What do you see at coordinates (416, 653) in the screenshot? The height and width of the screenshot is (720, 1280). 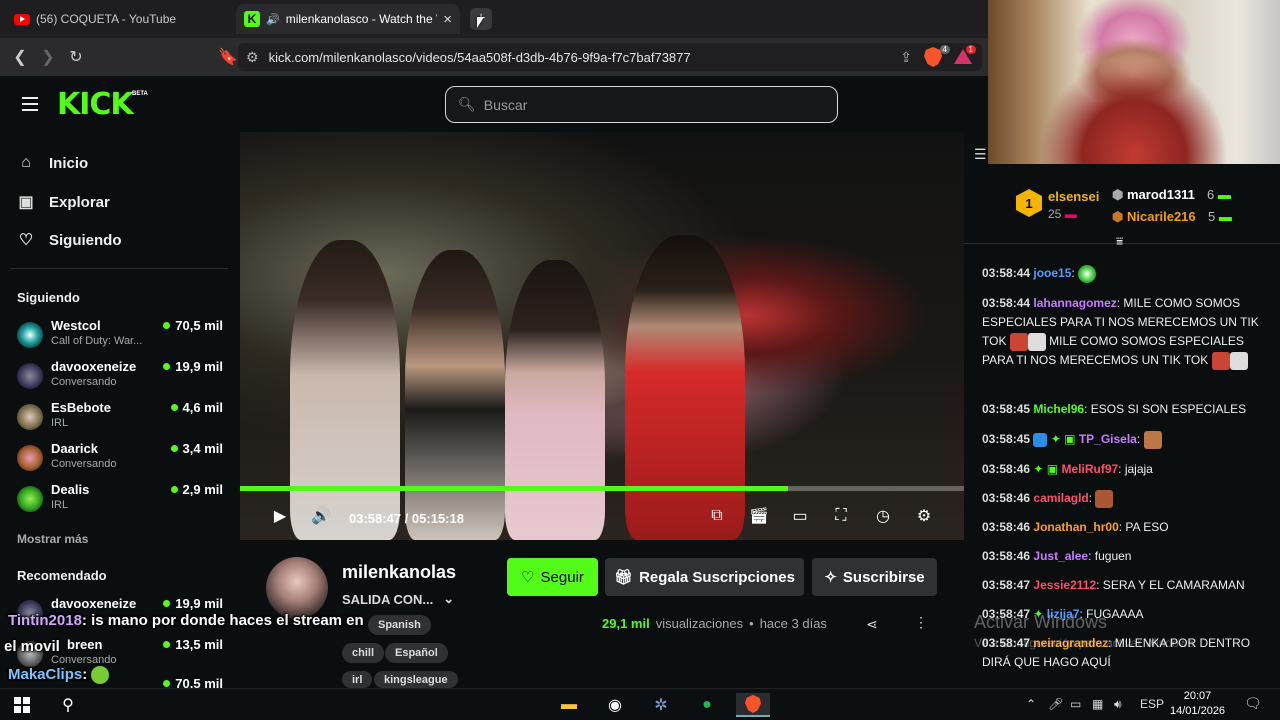 I see `tag-chip: Español` at bounding box center [416, 653].